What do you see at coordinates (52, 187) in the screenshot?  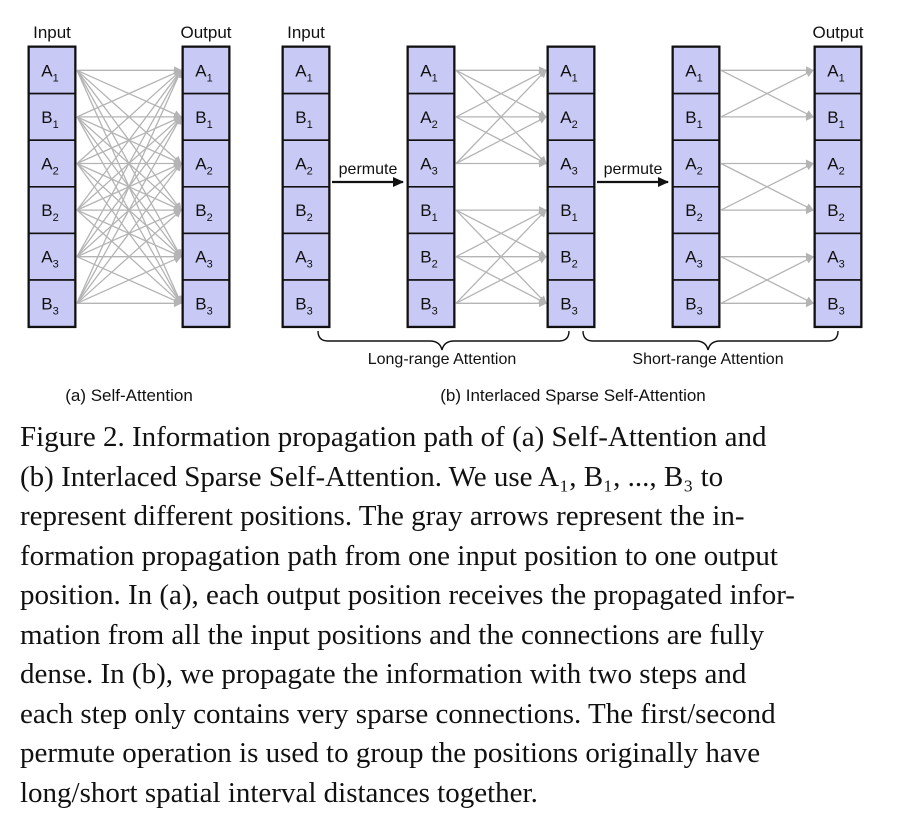 I see `column-a-input: A1B1A2B2A3B3` at bounding box center [52, 187].